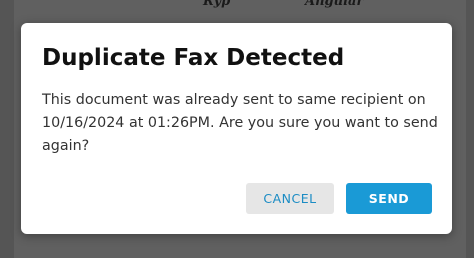  What do you see at coordinates (389, 198) in the screenshot?
I see `send-button: SEND` at bounding box center [389, 198].